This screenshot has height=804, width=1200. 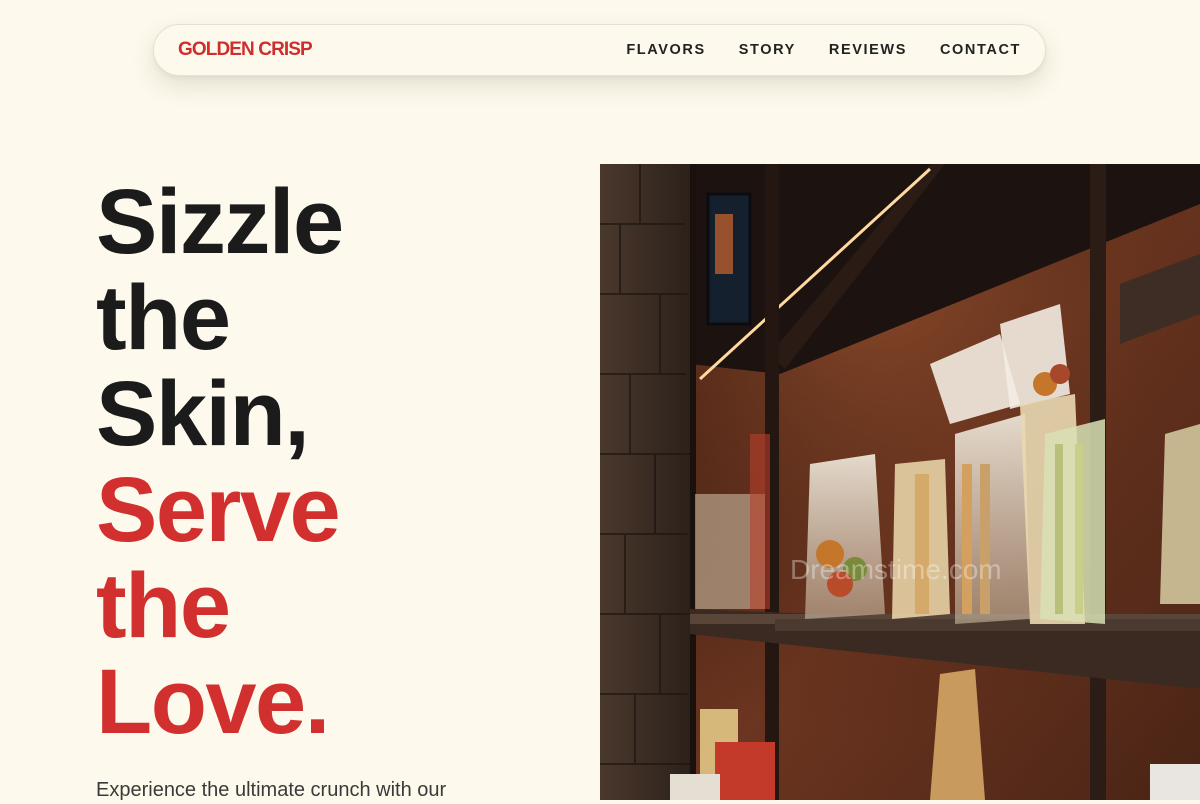 I want to click on headline-line-2: the, so click(x=163, y=318).